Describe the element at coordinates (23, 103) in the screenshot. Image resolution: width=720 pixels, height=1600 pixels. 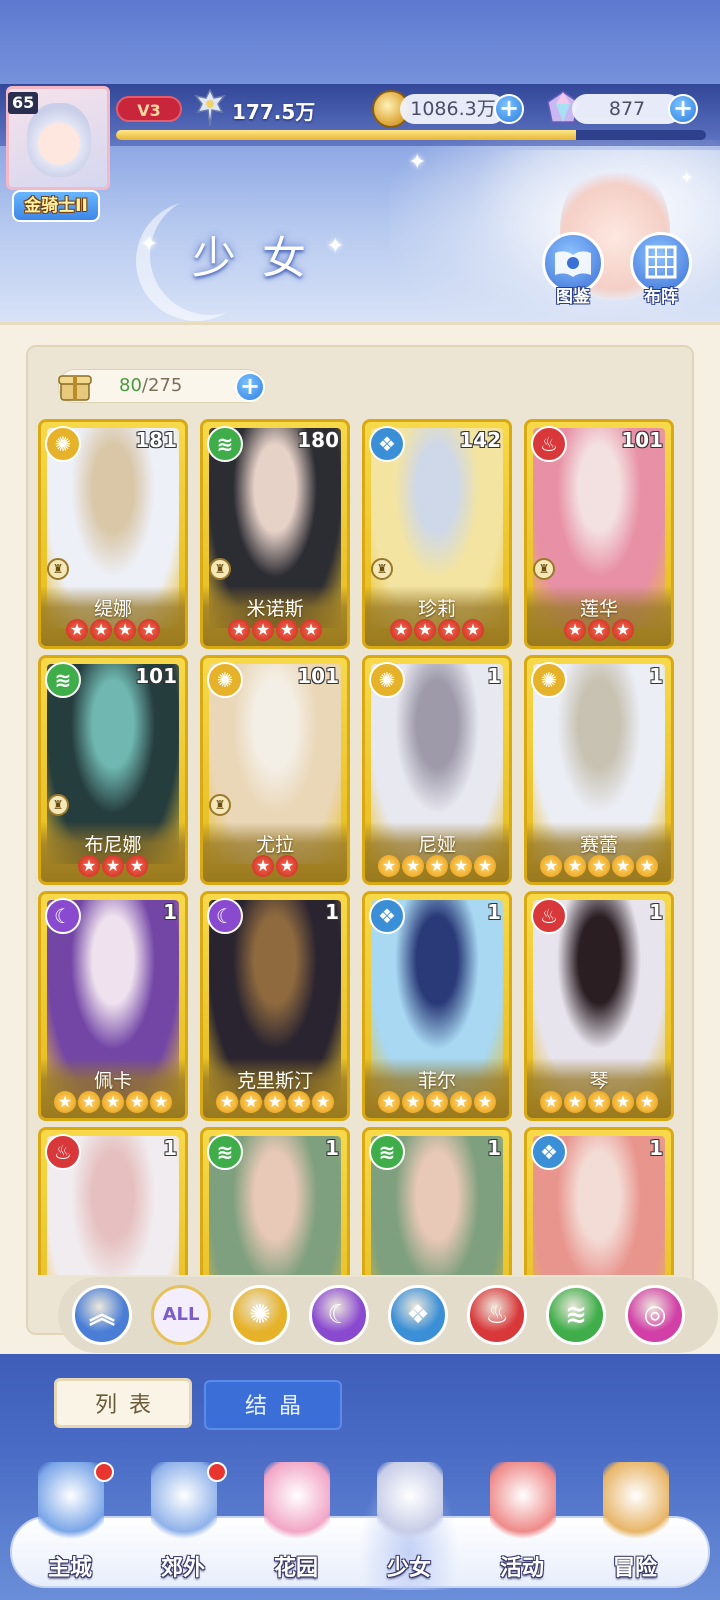
I see `player-level: 65` at that location.